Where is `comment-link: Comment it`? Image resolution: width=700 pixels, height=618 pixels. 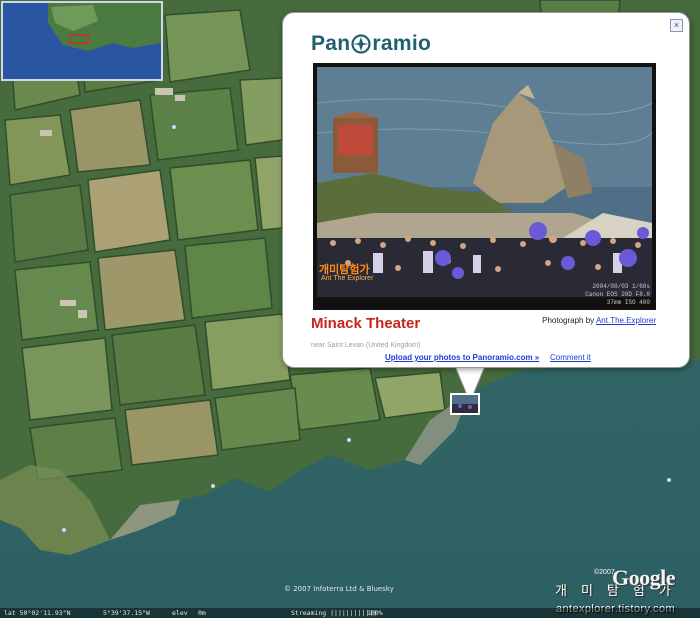 comment-link: Comment it is located at coordinates (570, 357).